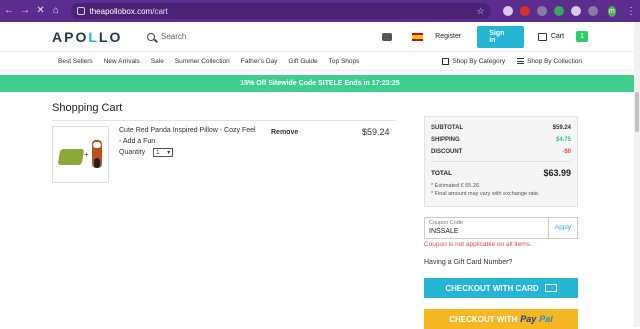  What do you see at coordinates (417, 36) in the screenshot?
I see `spain-flag-icon` at bounding box center [417, 36].